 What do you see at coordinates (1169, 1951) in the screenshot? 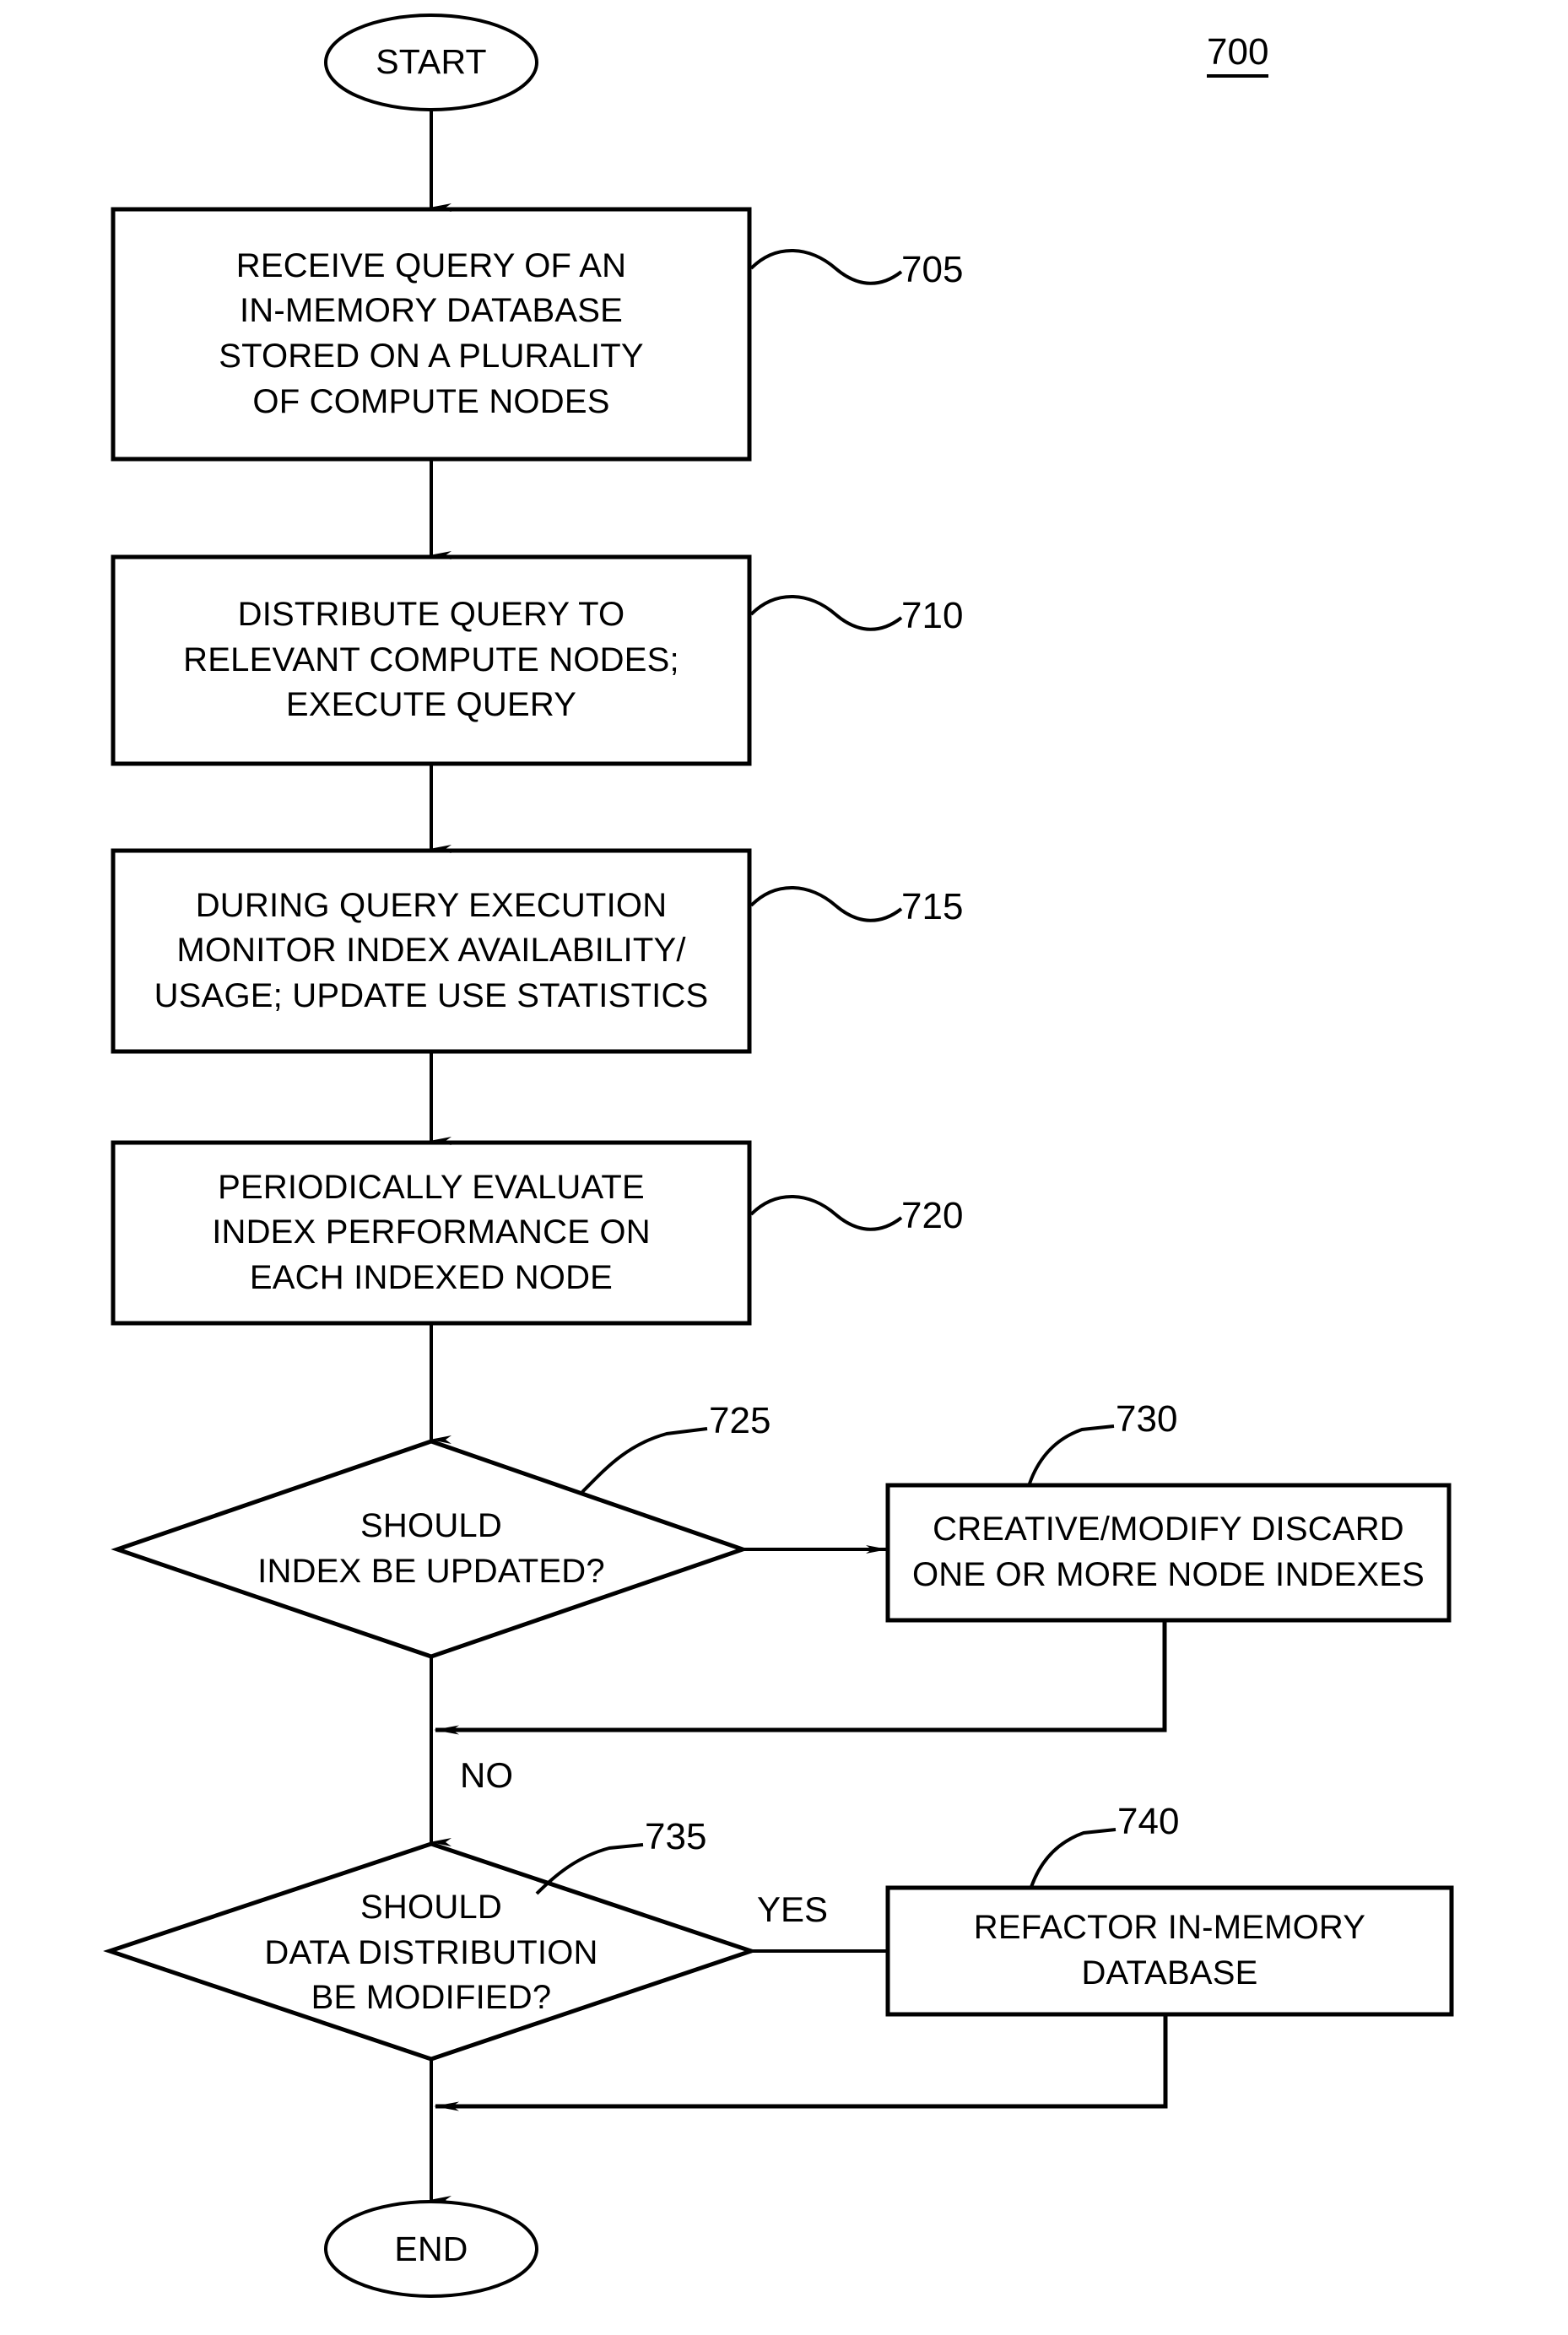
I see `process-box-740-shape` at bounding box center [1169, 1951].